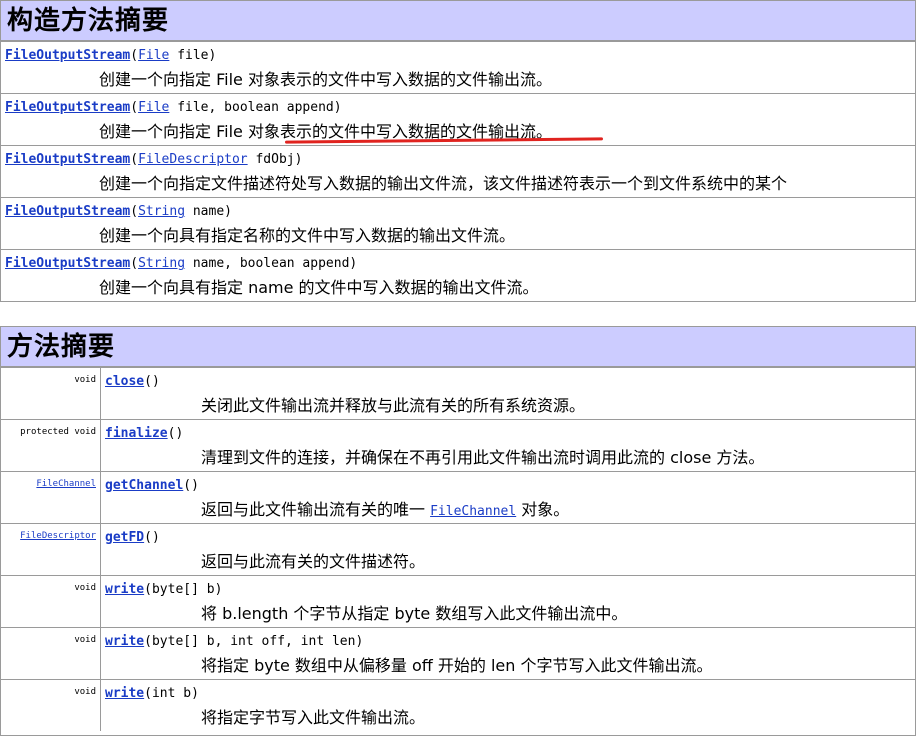  I want to click on constructor-description: 创建一个向指定 File 对象表示的文件中写入数据的文件输出流。, so click(325, 79).